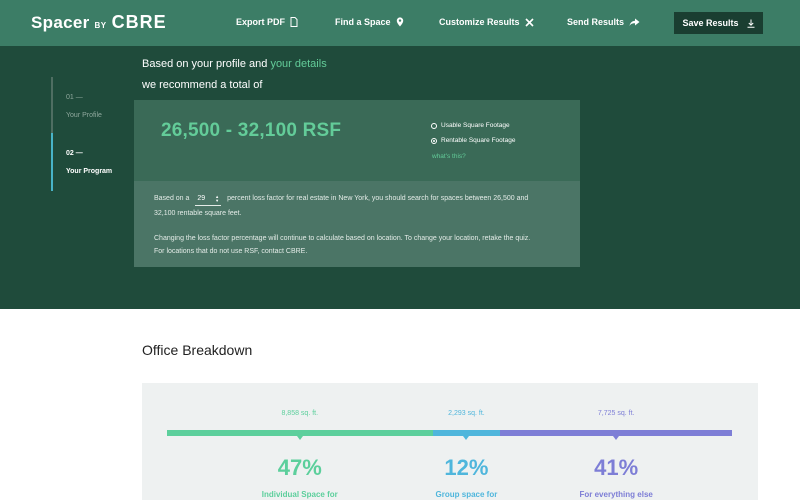 The width and height of the screenshot is (800, 500). Describe the element at coordinates (52, 105) in the screenshot. I see `step-progress-track` at that location.